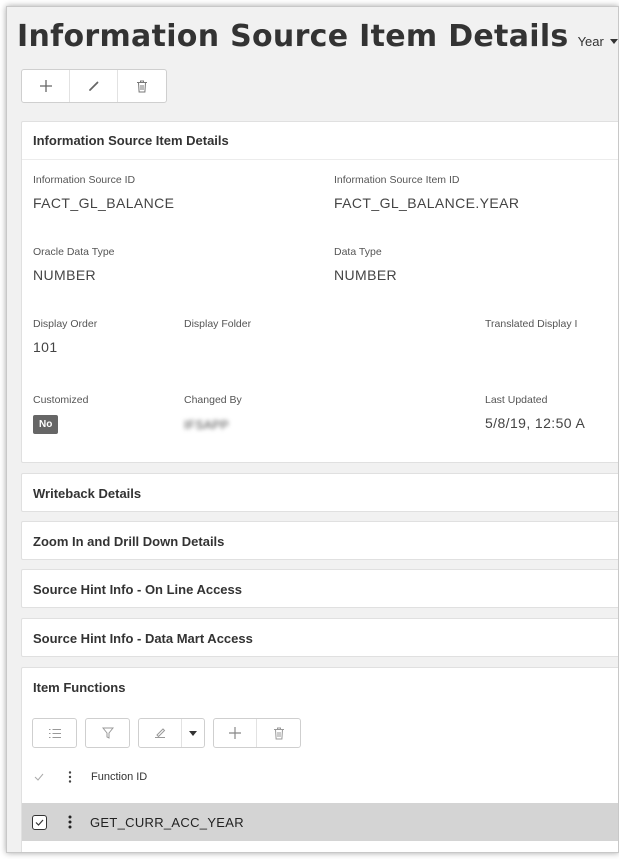 The image size is (619, 859). I want to click on bulk-edit-icon, so click(159, 733).